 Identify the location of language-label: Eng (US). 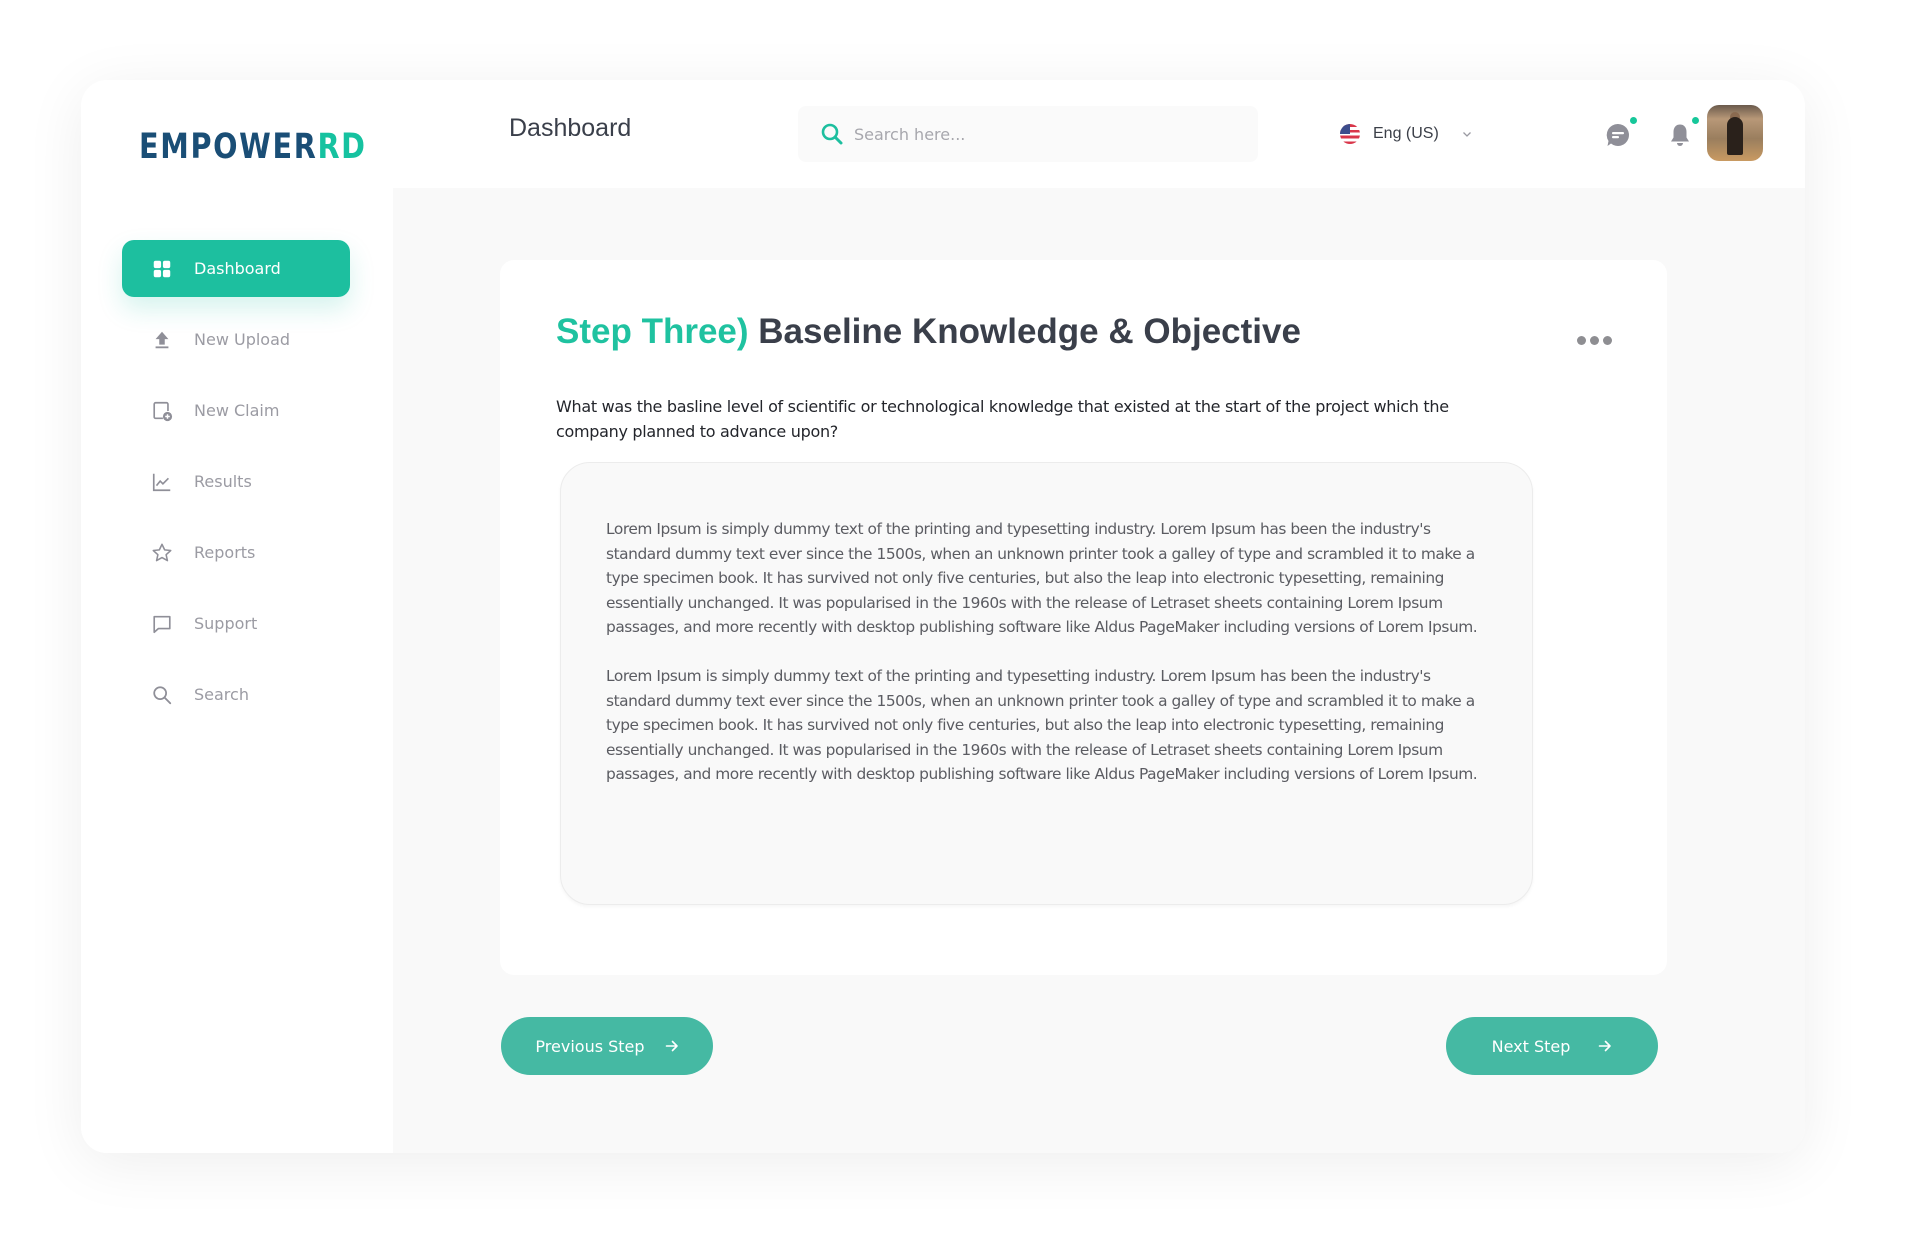
(1406, 133).